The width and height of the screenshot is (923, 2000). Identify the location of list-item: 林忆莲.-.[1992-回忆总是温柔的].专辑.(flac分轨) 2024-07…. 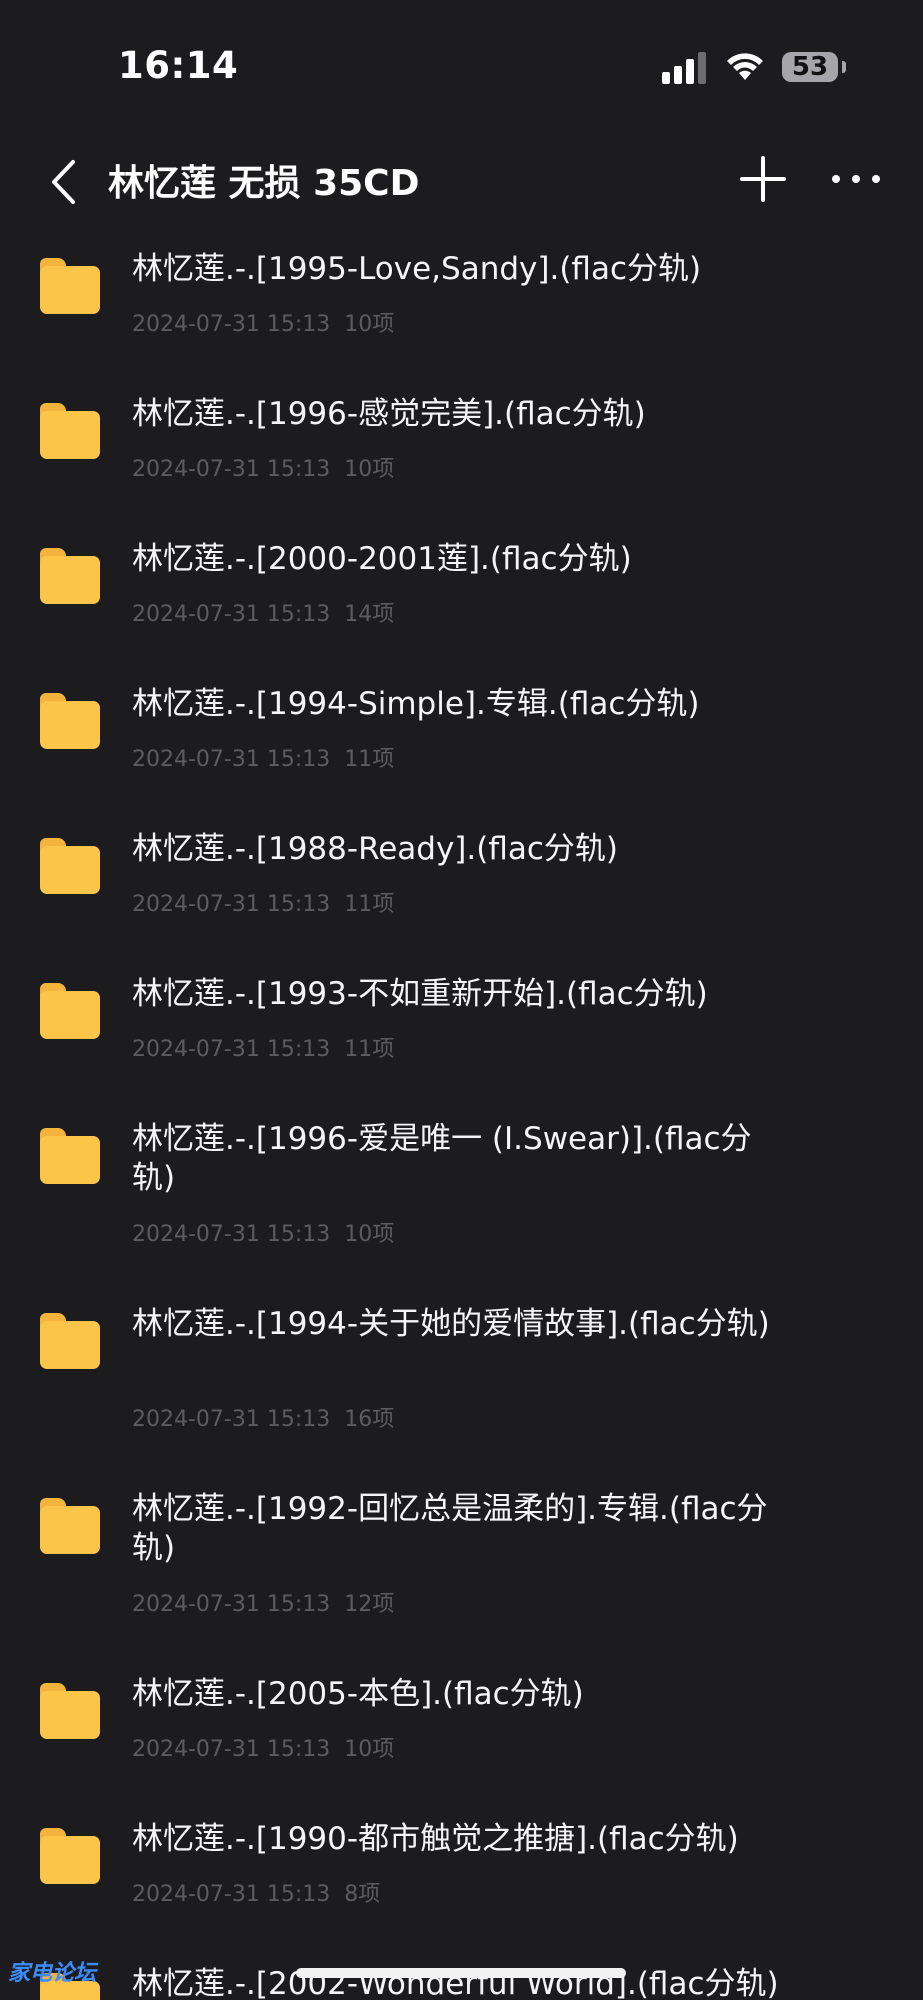
(461, 1562).